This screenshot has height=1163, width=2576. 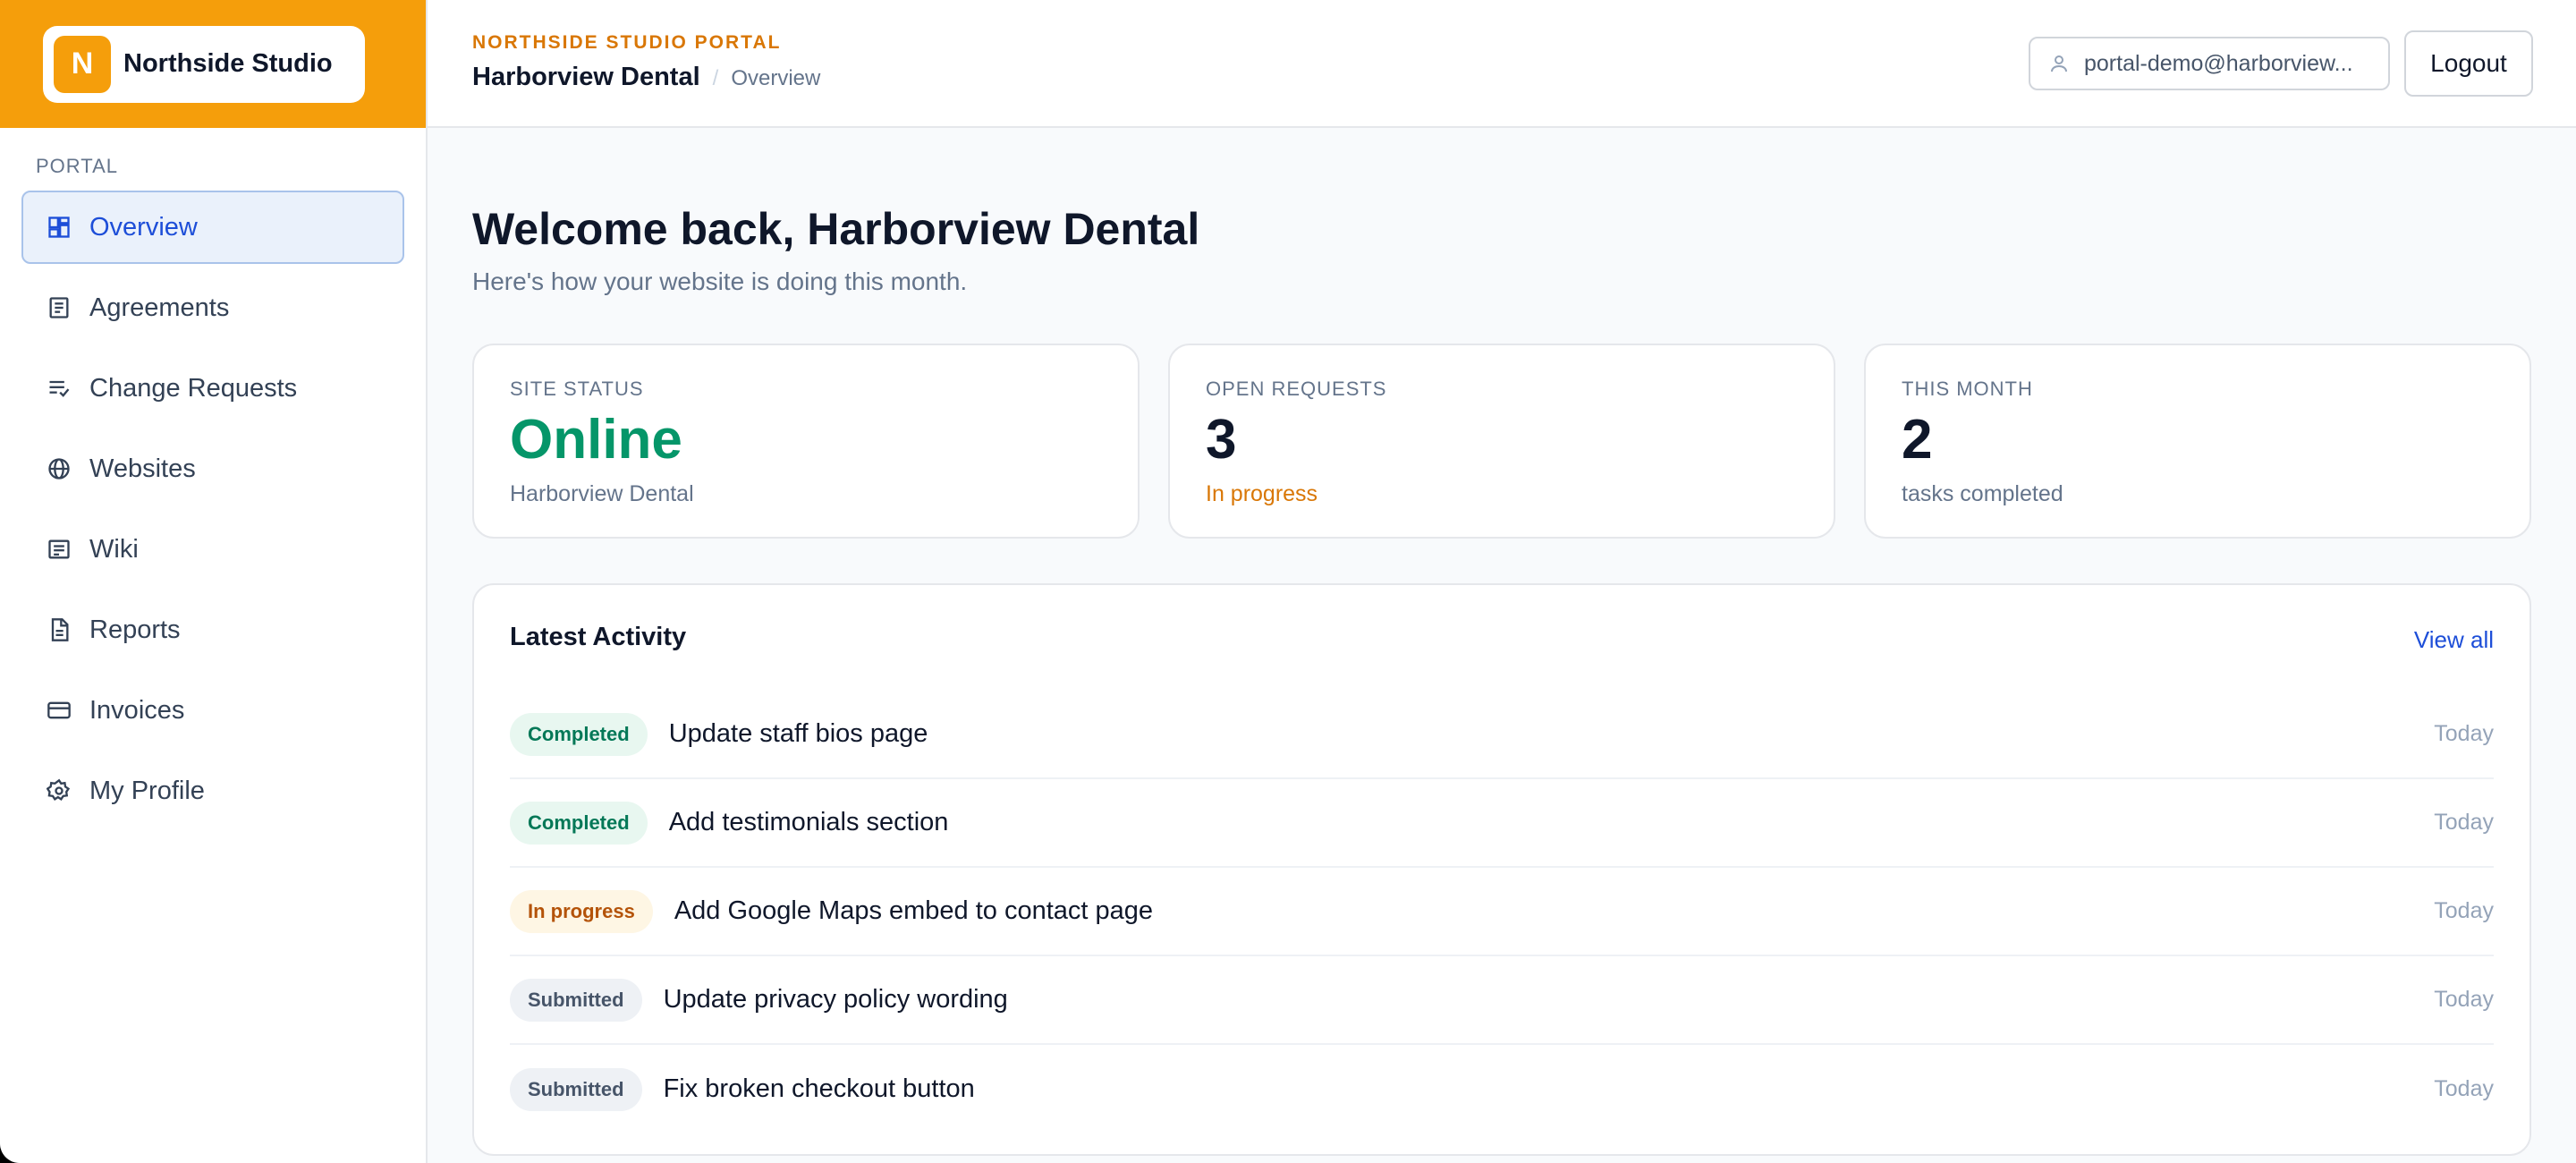 What do you see at coordinates (212, 227) in the screenshot?
I see `sidebar-item-overview: Overview` at bounding box center [212, 227].